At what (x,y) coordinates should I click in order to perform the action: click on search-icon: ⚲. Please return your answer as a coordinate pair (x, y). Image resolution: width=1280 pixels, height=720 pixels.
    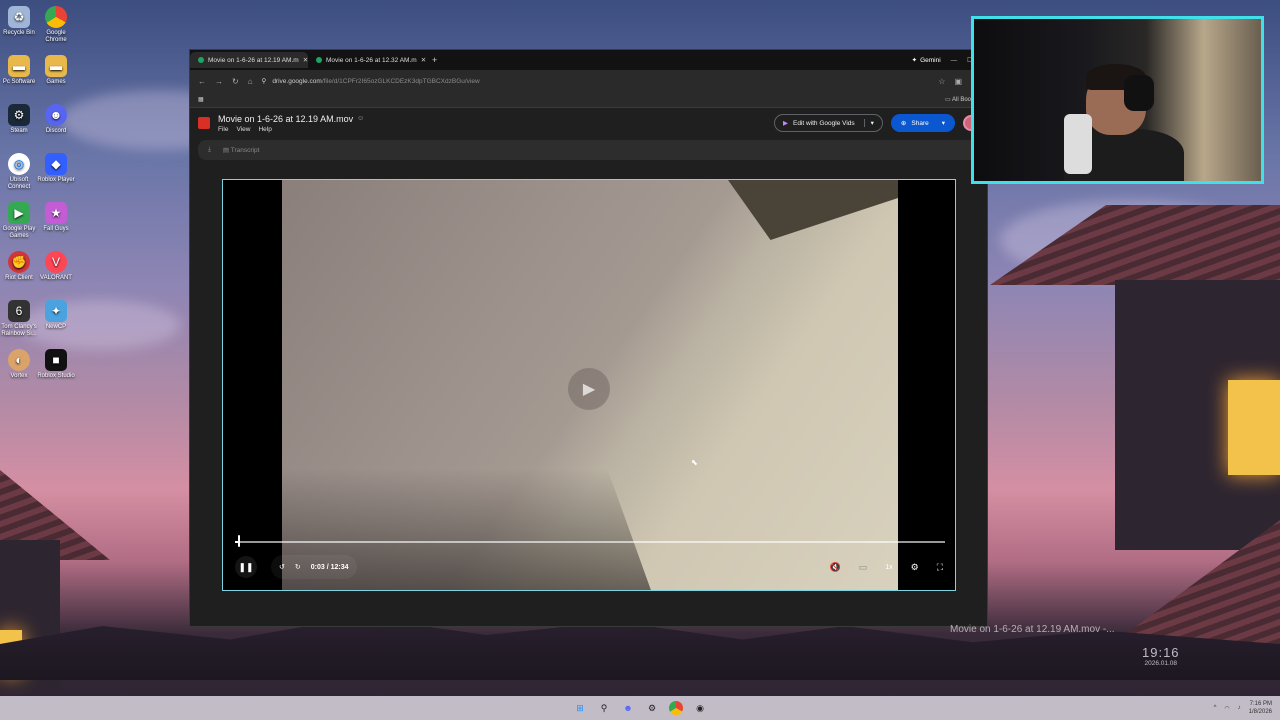
    Looking at the image, I should click on (604, 708).